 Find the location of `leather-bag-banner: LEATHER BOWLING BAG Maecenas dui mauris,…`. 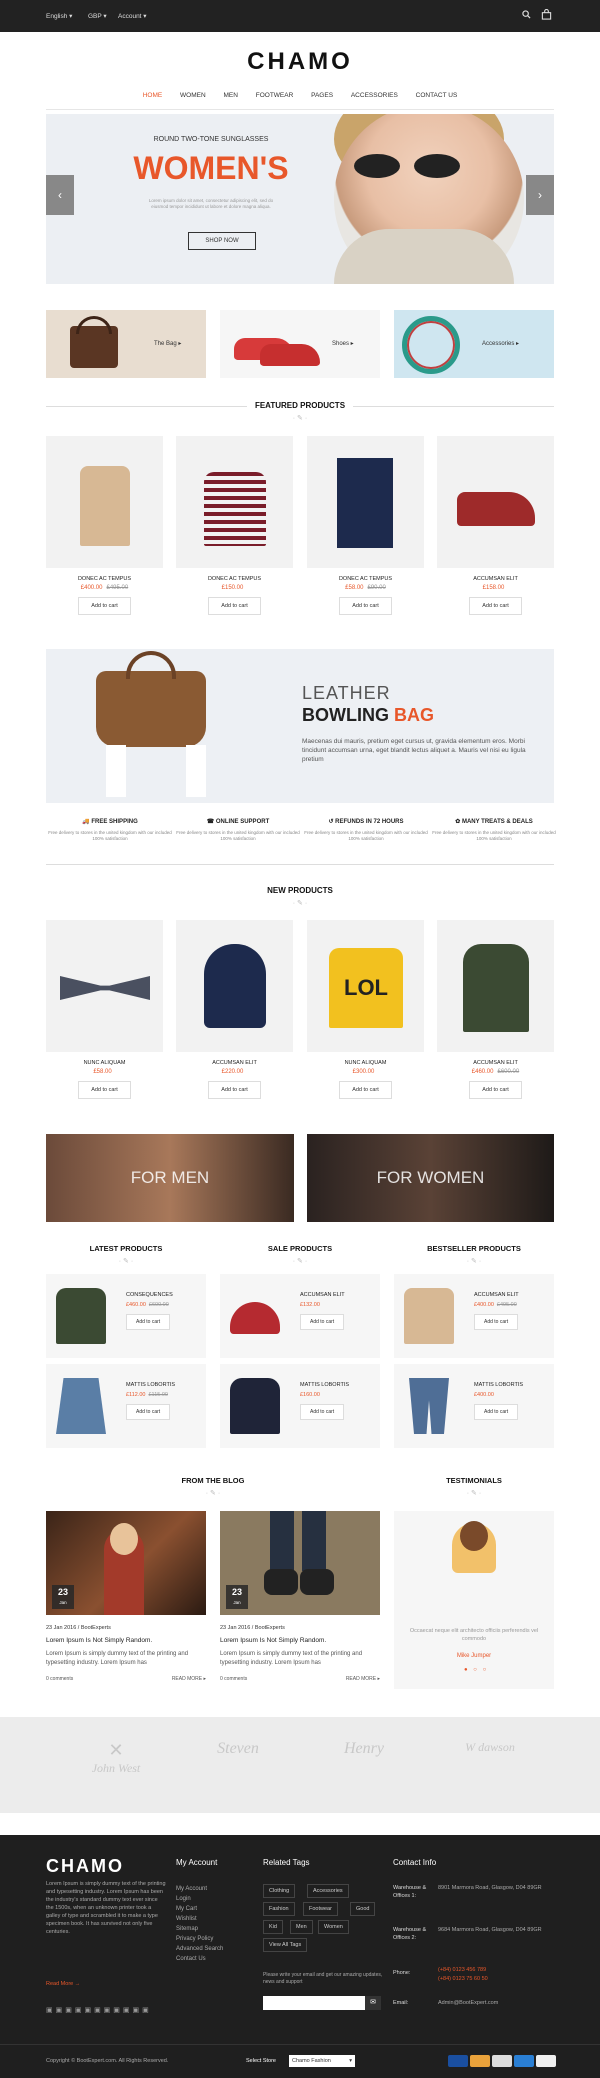

leather-bag-banner: LEATHER BOWLING BAG Maecenas dui mauris,… is located at coordinates (300, 726).